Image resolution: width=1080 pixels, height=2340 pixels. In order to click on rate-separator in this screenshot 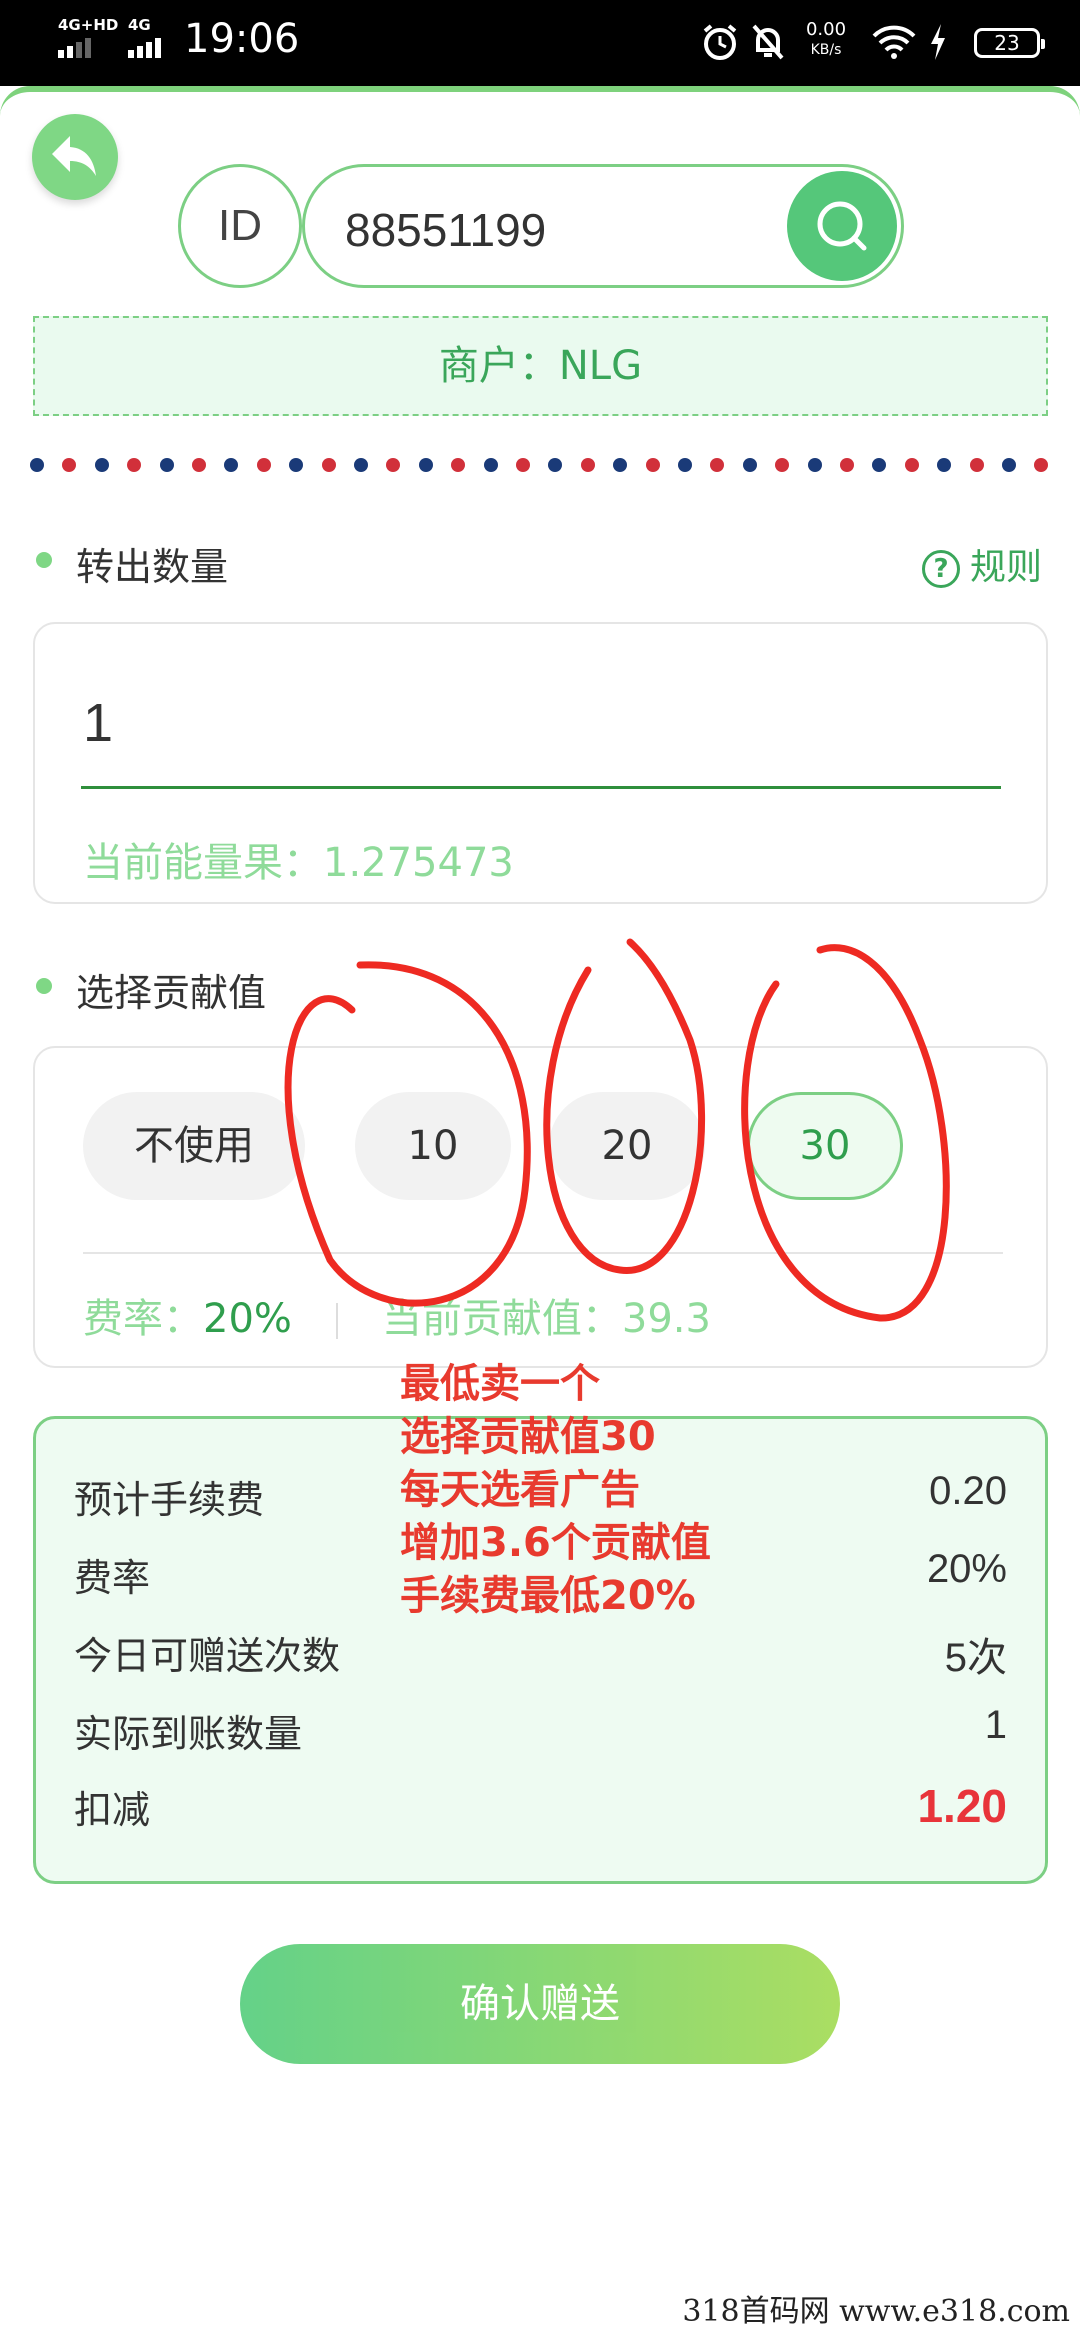, I will do `click(336, 1321)`.